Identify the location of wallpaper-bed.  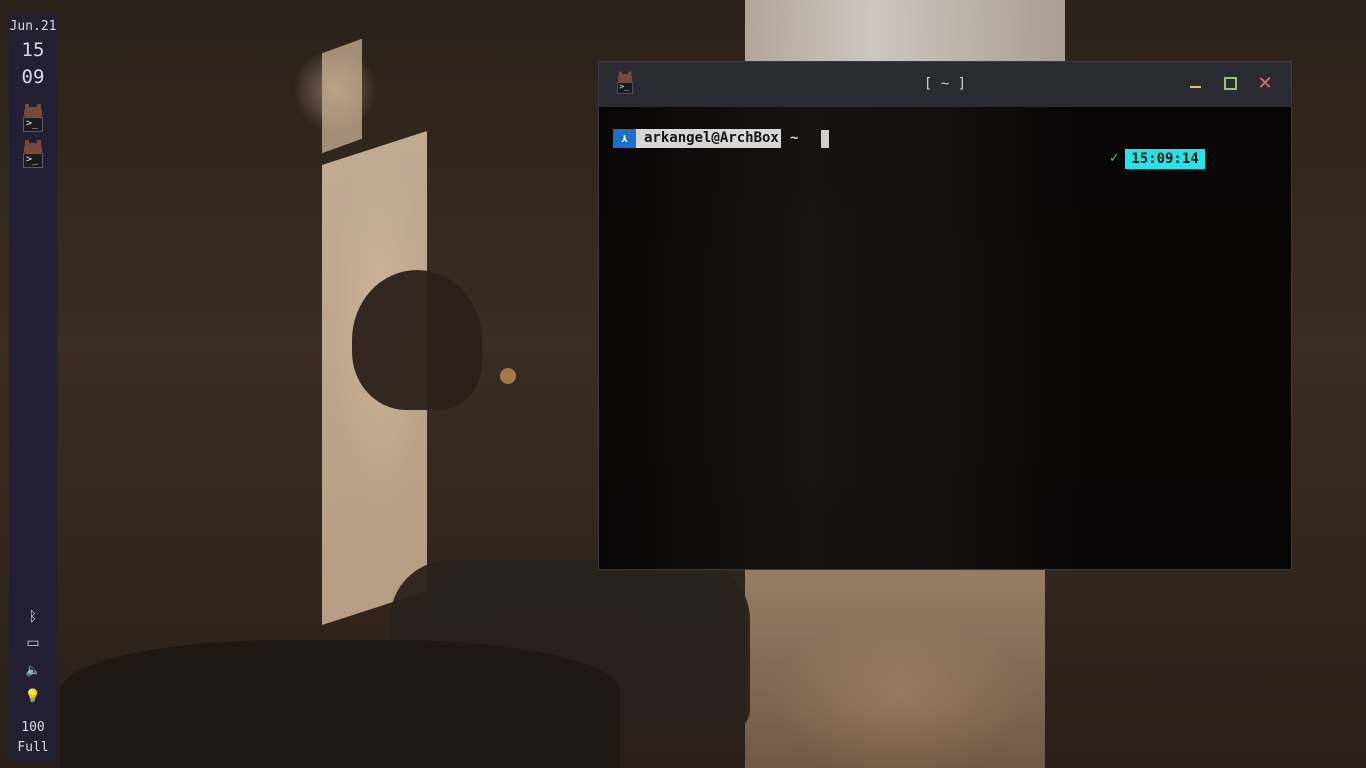
(340, 704).